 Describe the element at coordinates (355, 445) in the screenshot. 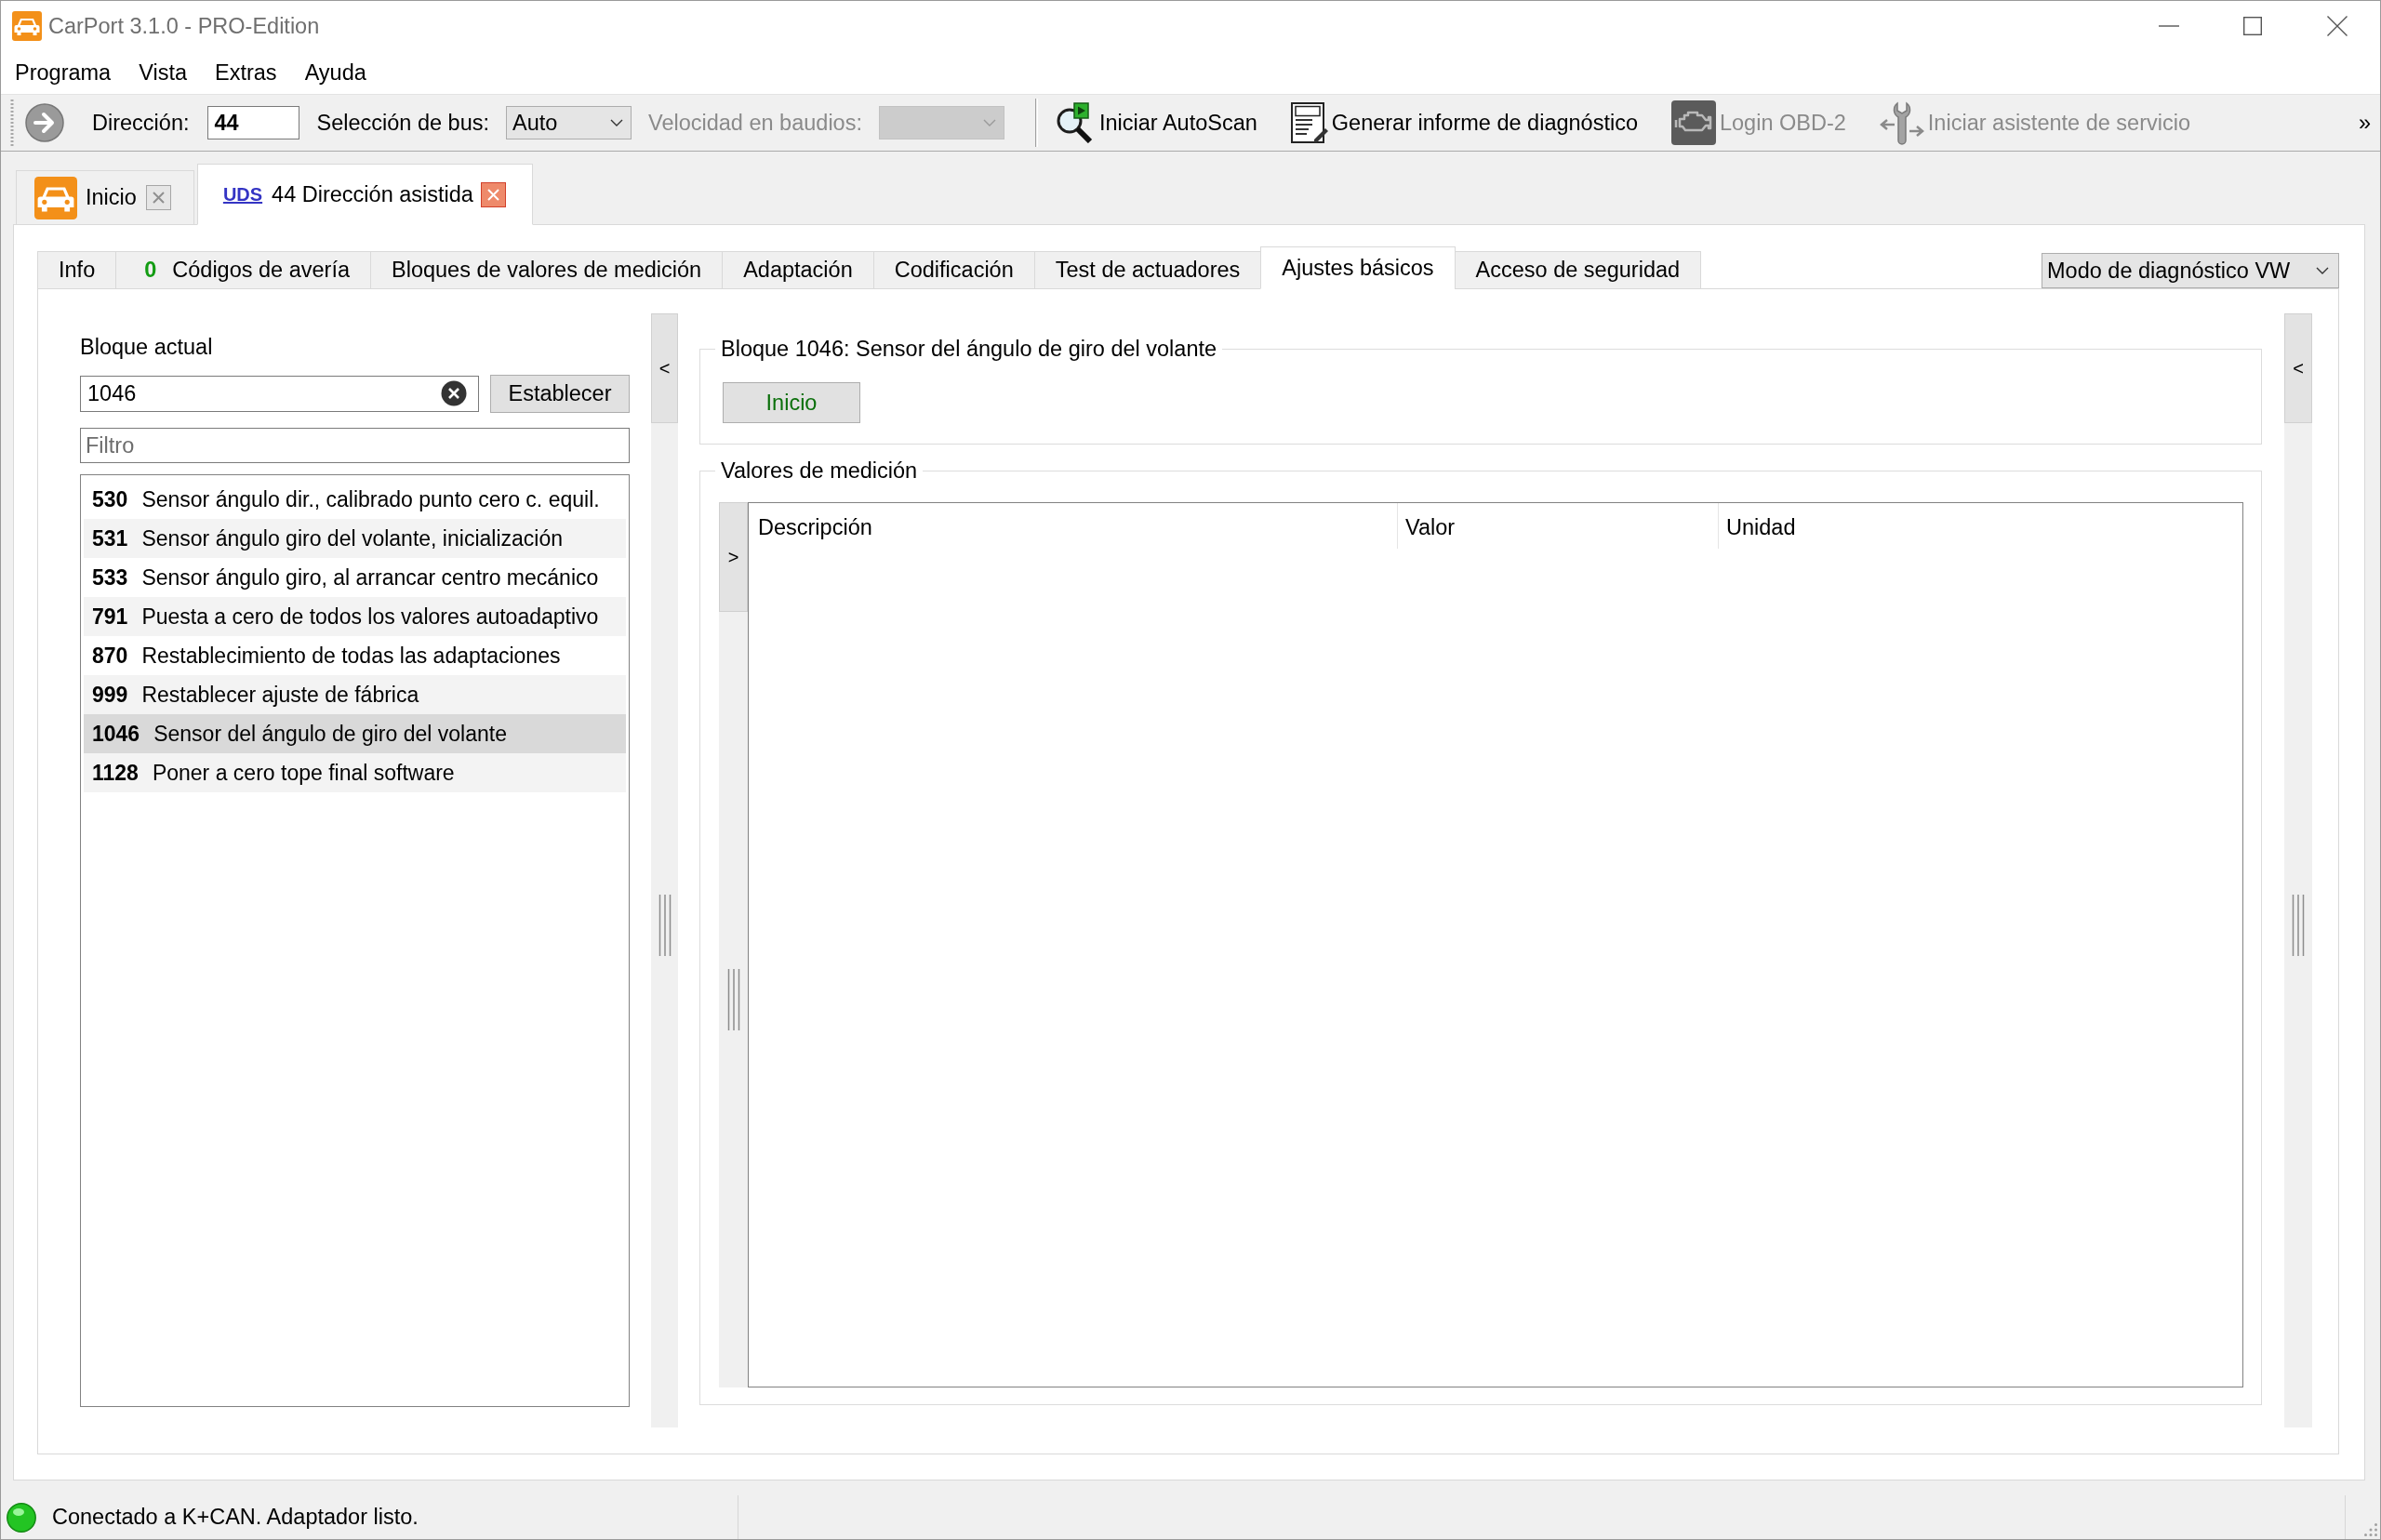

I see `filter-field: Filtro` at that location.